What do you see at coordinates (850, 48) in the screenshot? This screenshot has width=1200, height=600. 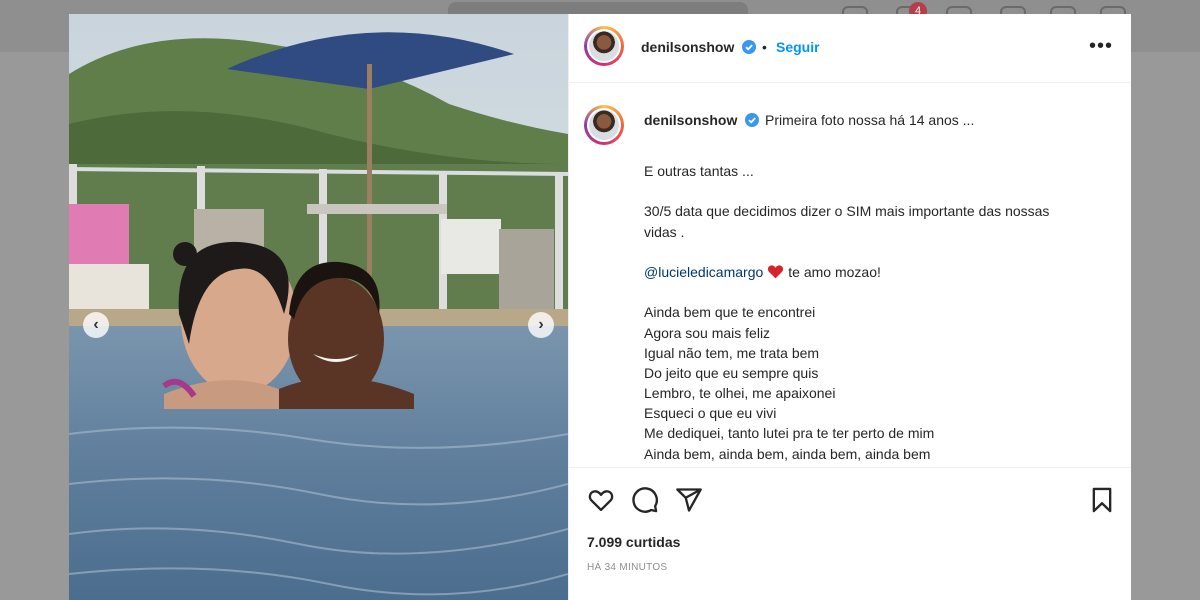 I see `post-header: denilsonshow • Seguir •••` at bounding box center [850, 48].